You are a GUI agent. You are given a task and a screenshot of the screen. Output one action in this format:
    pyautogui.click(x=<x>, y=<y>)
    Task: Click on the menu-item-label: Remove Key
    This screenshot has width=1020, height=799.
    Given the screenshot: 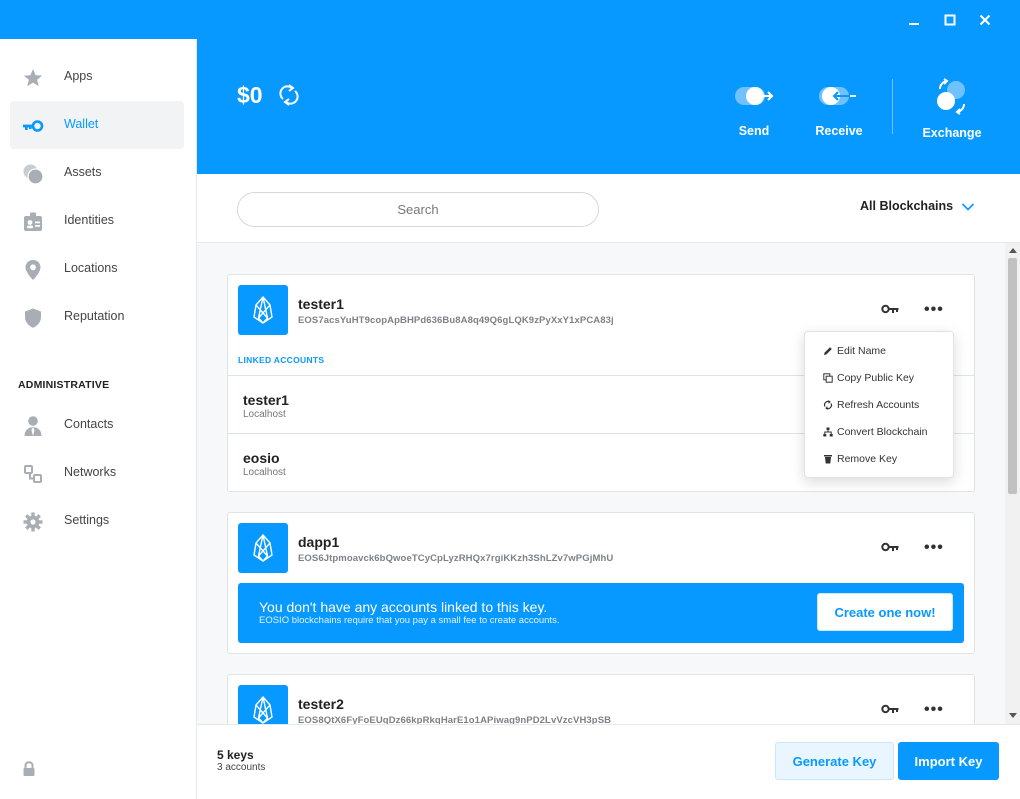 What is the action you would take?
    pyautogui.click(x=867, y=459)
    